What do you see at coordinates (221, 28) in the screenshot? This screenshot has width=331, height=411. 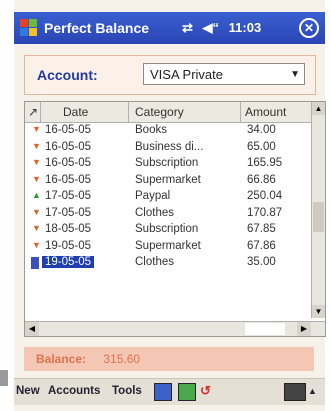 I see `status-area: ⇄ ◀“ 11:03` at bounding box center [221, 28].